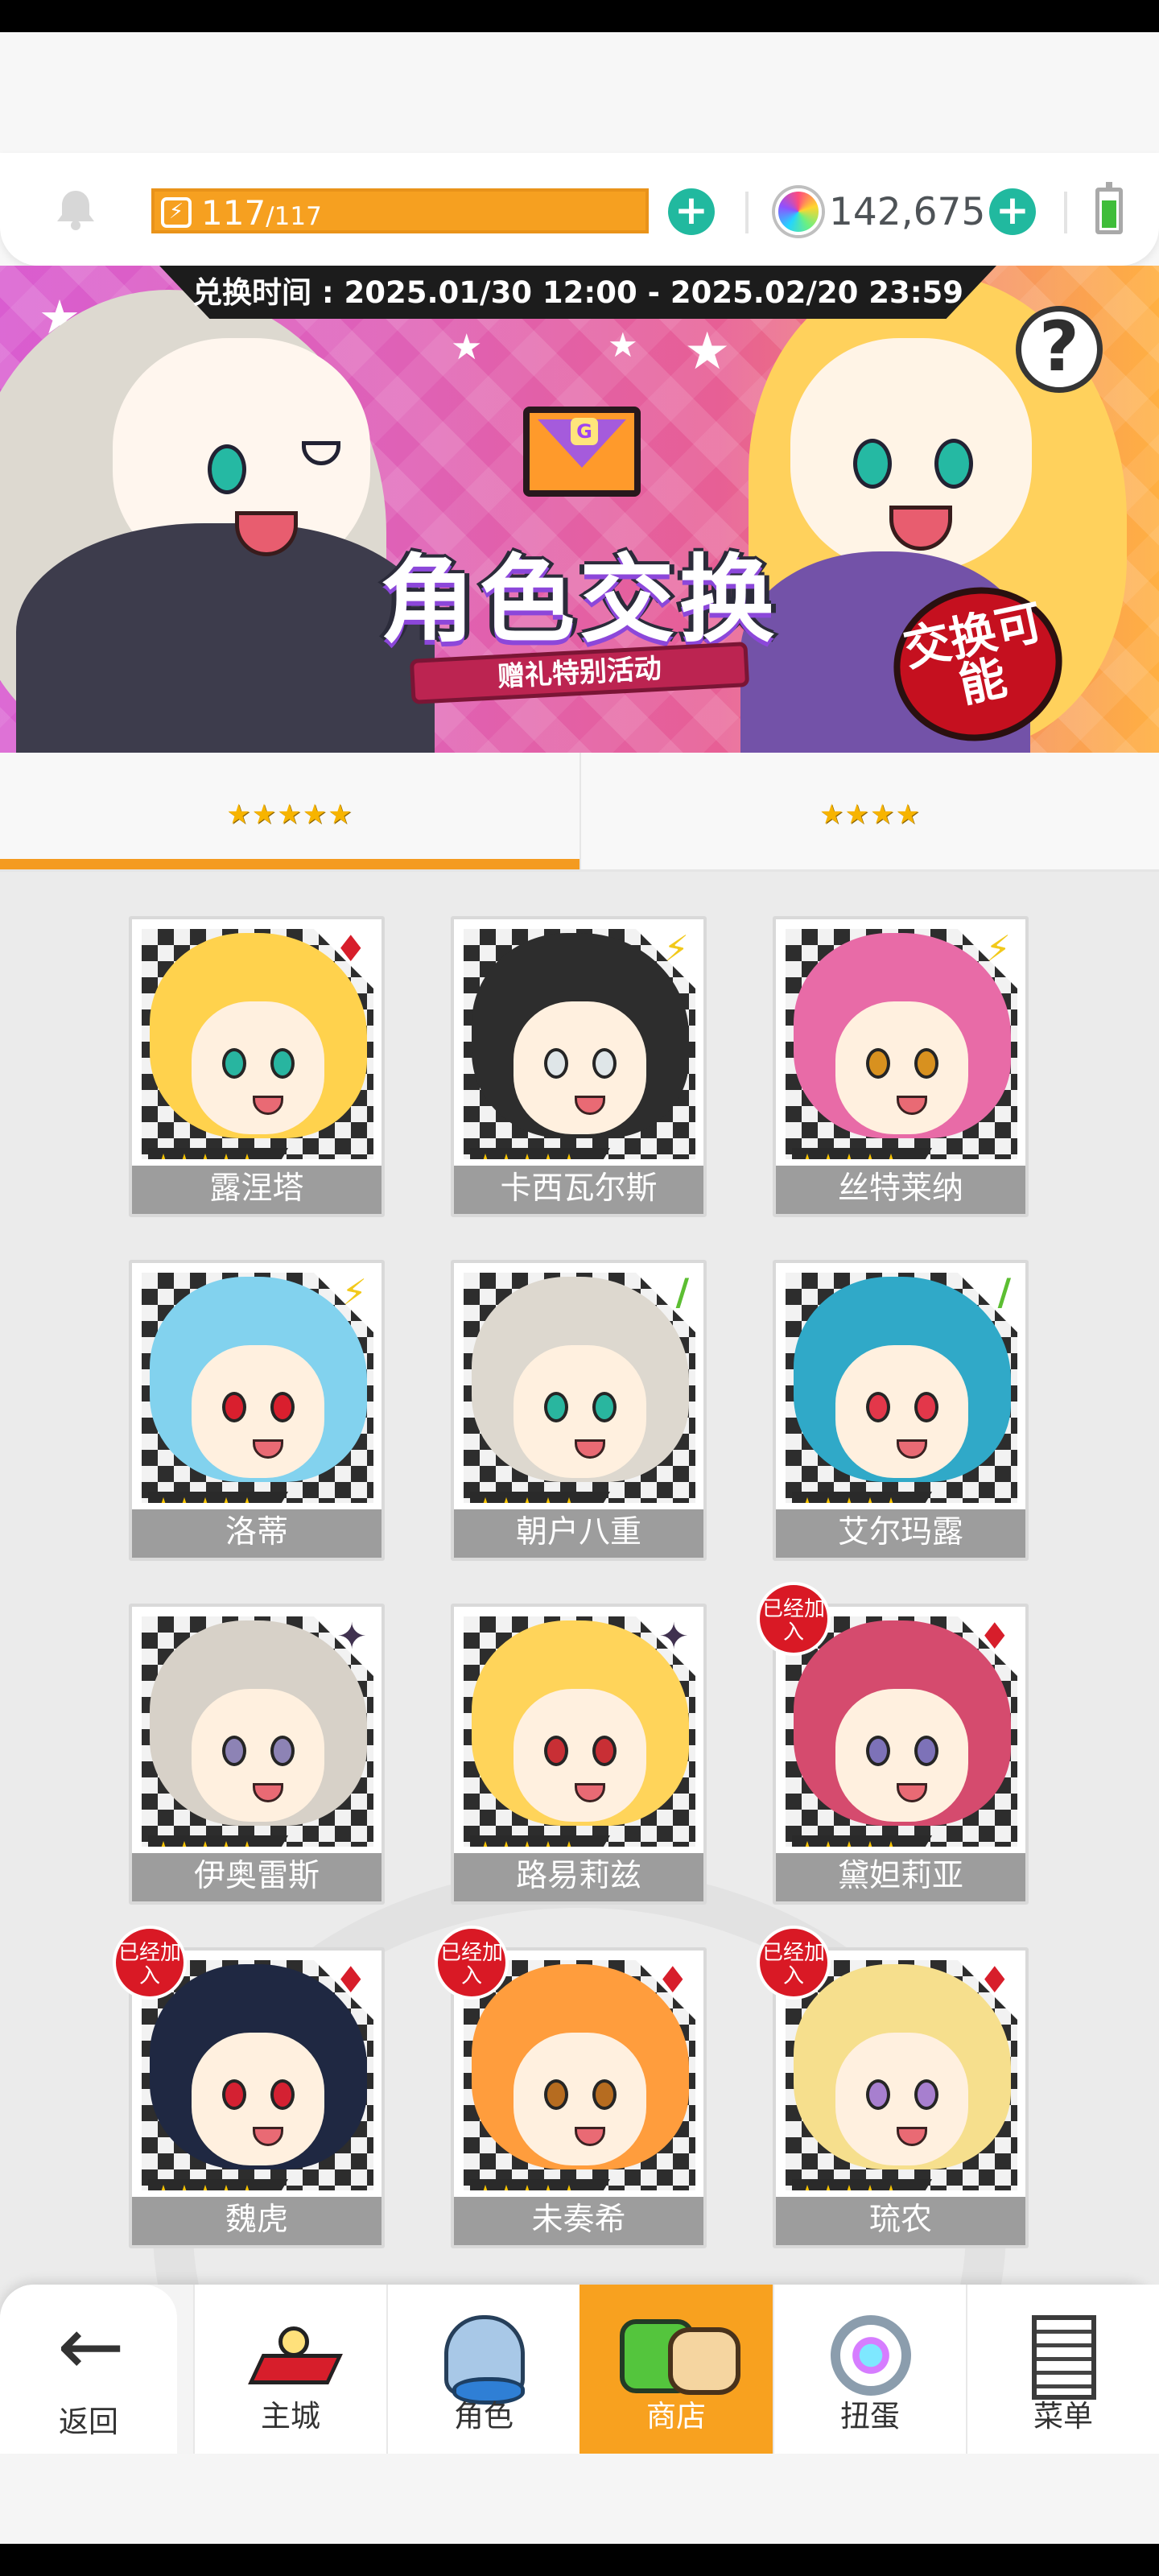  What do you see at coordinates (901, 1410) in the screenshot?
I see `character-card: /★★★★★ 艾尔玛露` at bounding box center [901, 1410].